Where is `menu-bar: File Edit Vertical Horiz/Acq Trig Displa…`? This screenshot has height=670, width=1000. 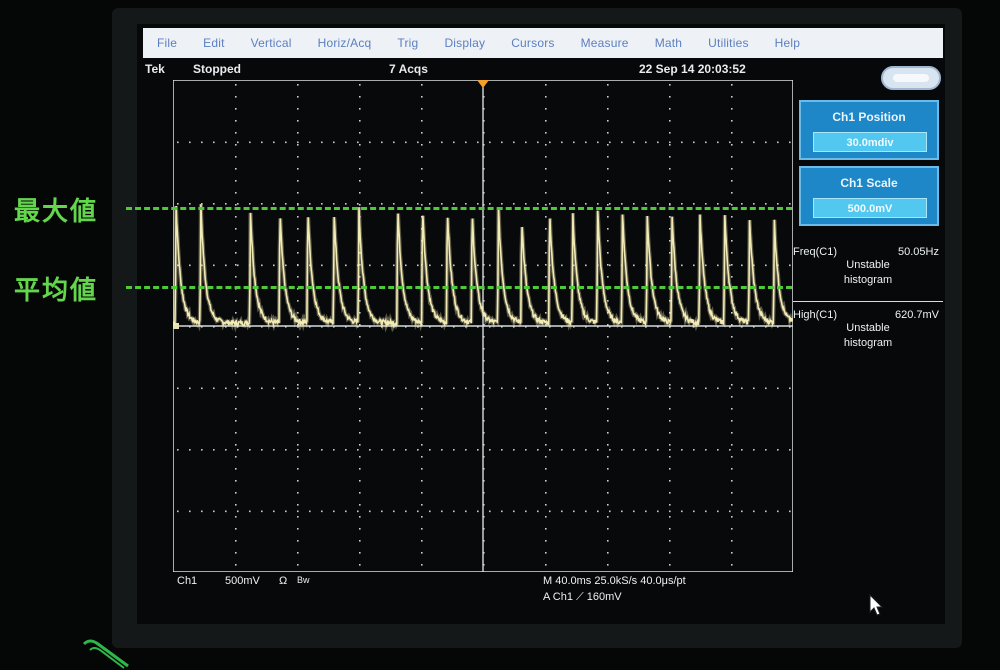 menu-bar: File Edit Vertical Horiz/Acq Trig Displa… is located at coordinates (543, 43).